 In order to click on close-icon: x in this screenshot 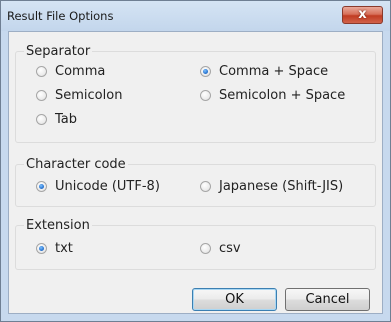, I will do `click(362, 14)`.